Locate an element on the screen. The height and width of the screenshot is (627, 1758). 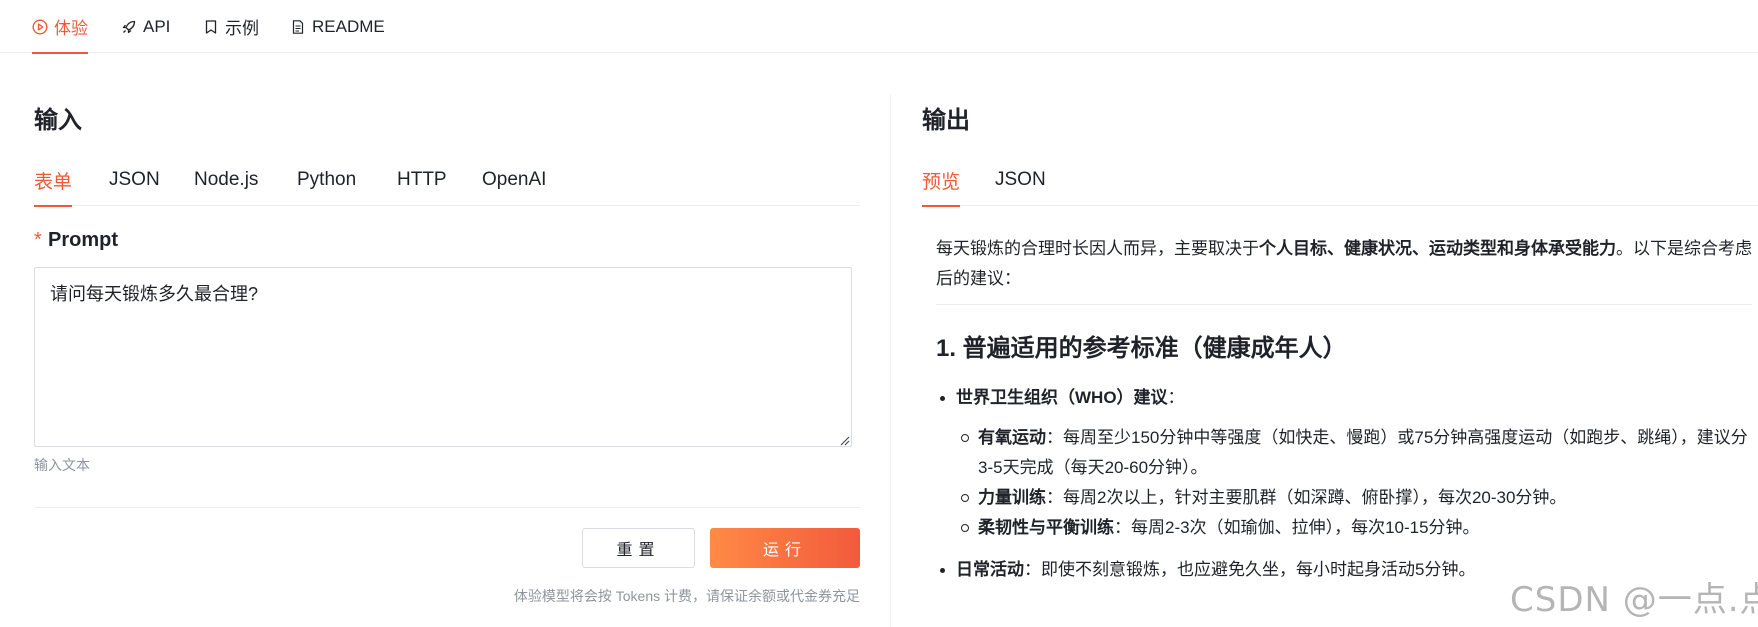
list-item-label: 日常活动 is located at coordinates (990, 569).